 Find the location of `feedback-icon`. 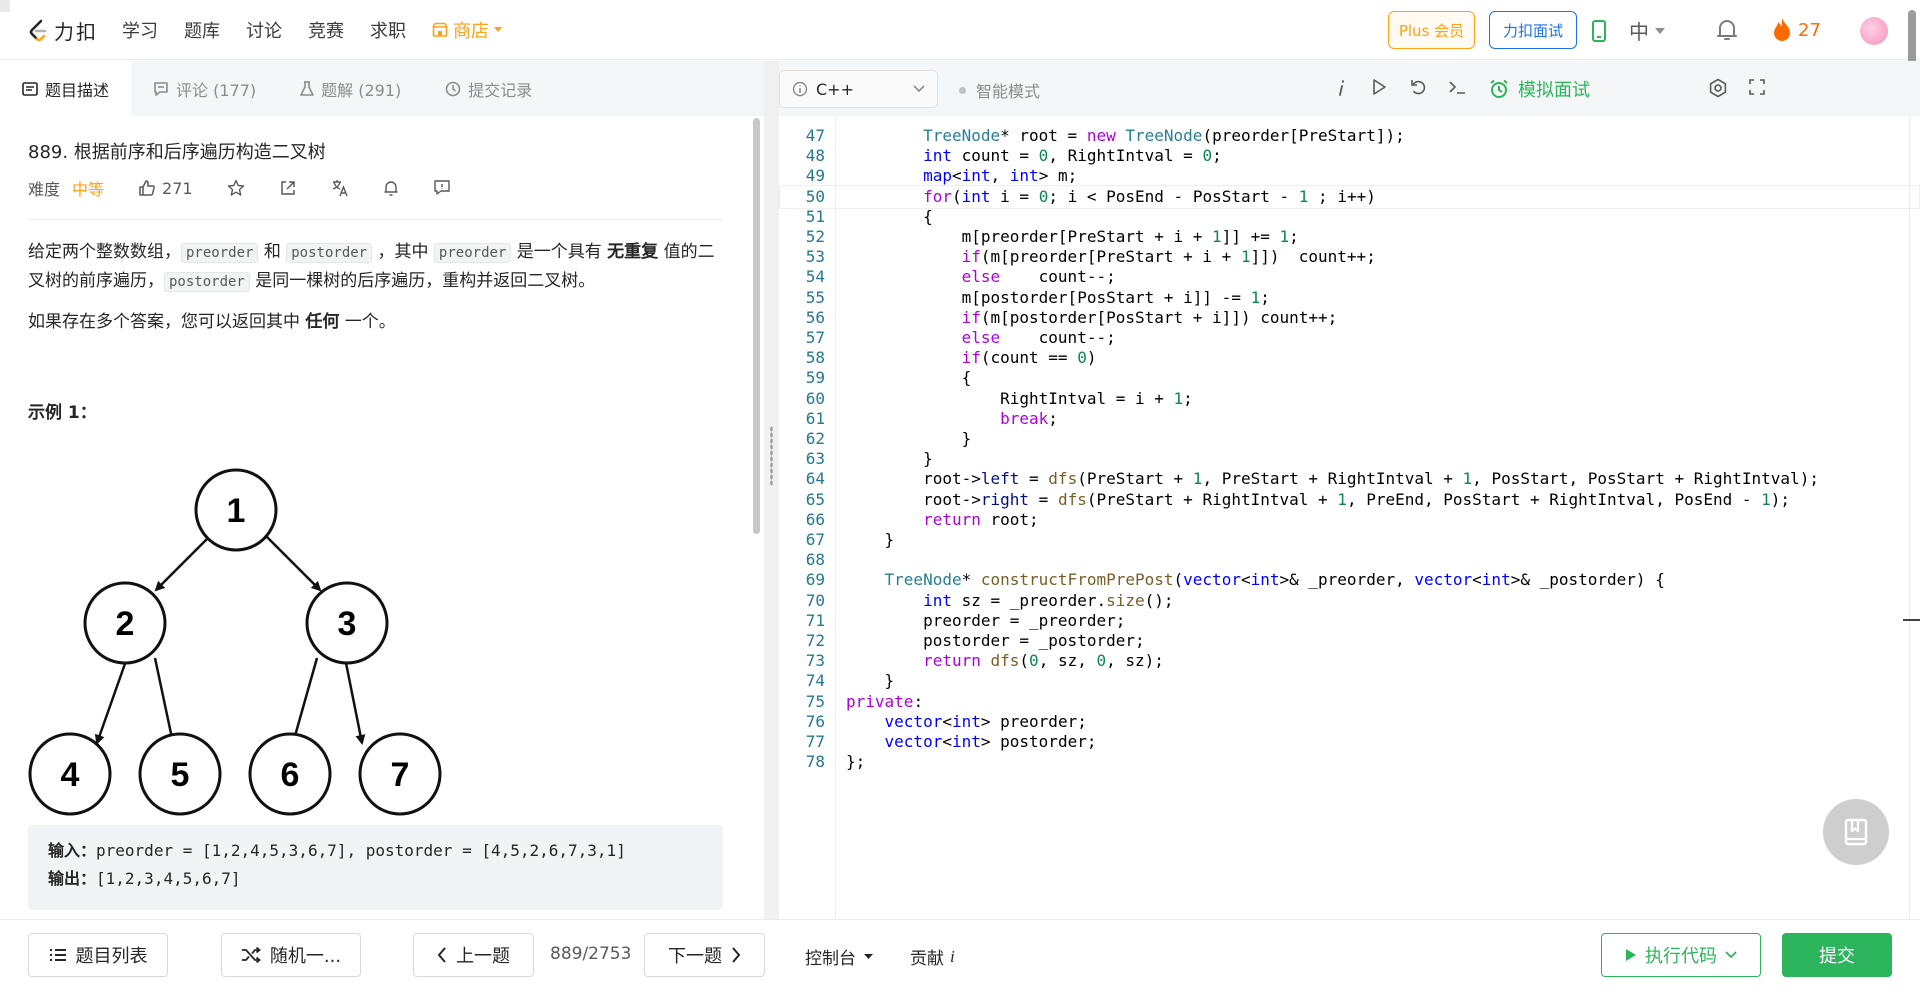

feedback-icon is located at coordinates (442, 188).